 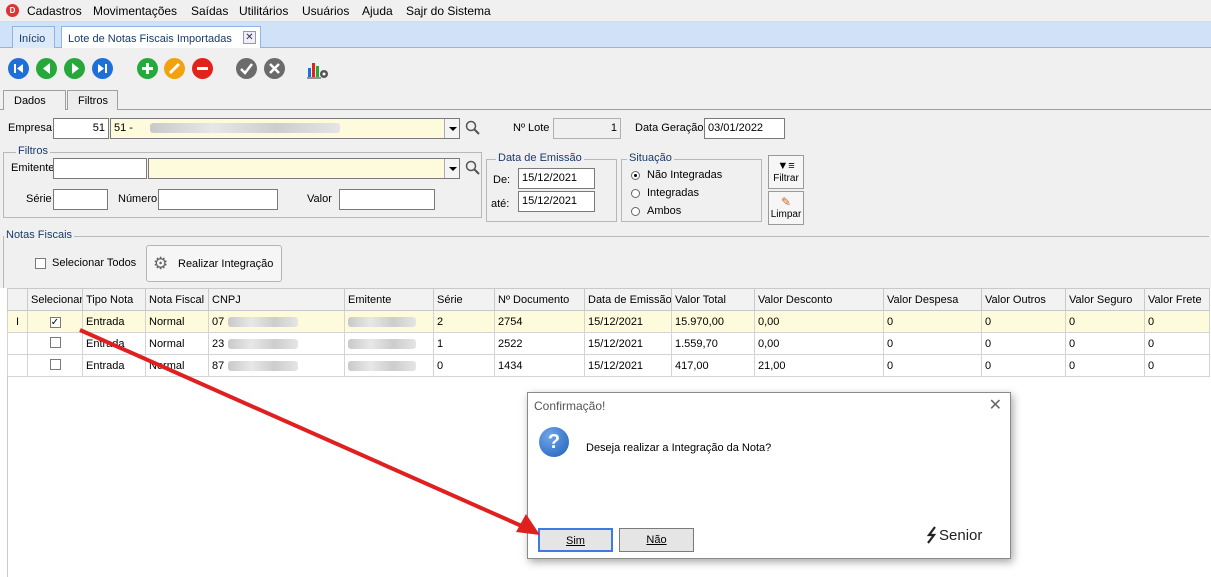 What do you see at coordinates (635, 175) in the screenshot?
I see `radio-nao-integradas` at bounding box center [635, 175].